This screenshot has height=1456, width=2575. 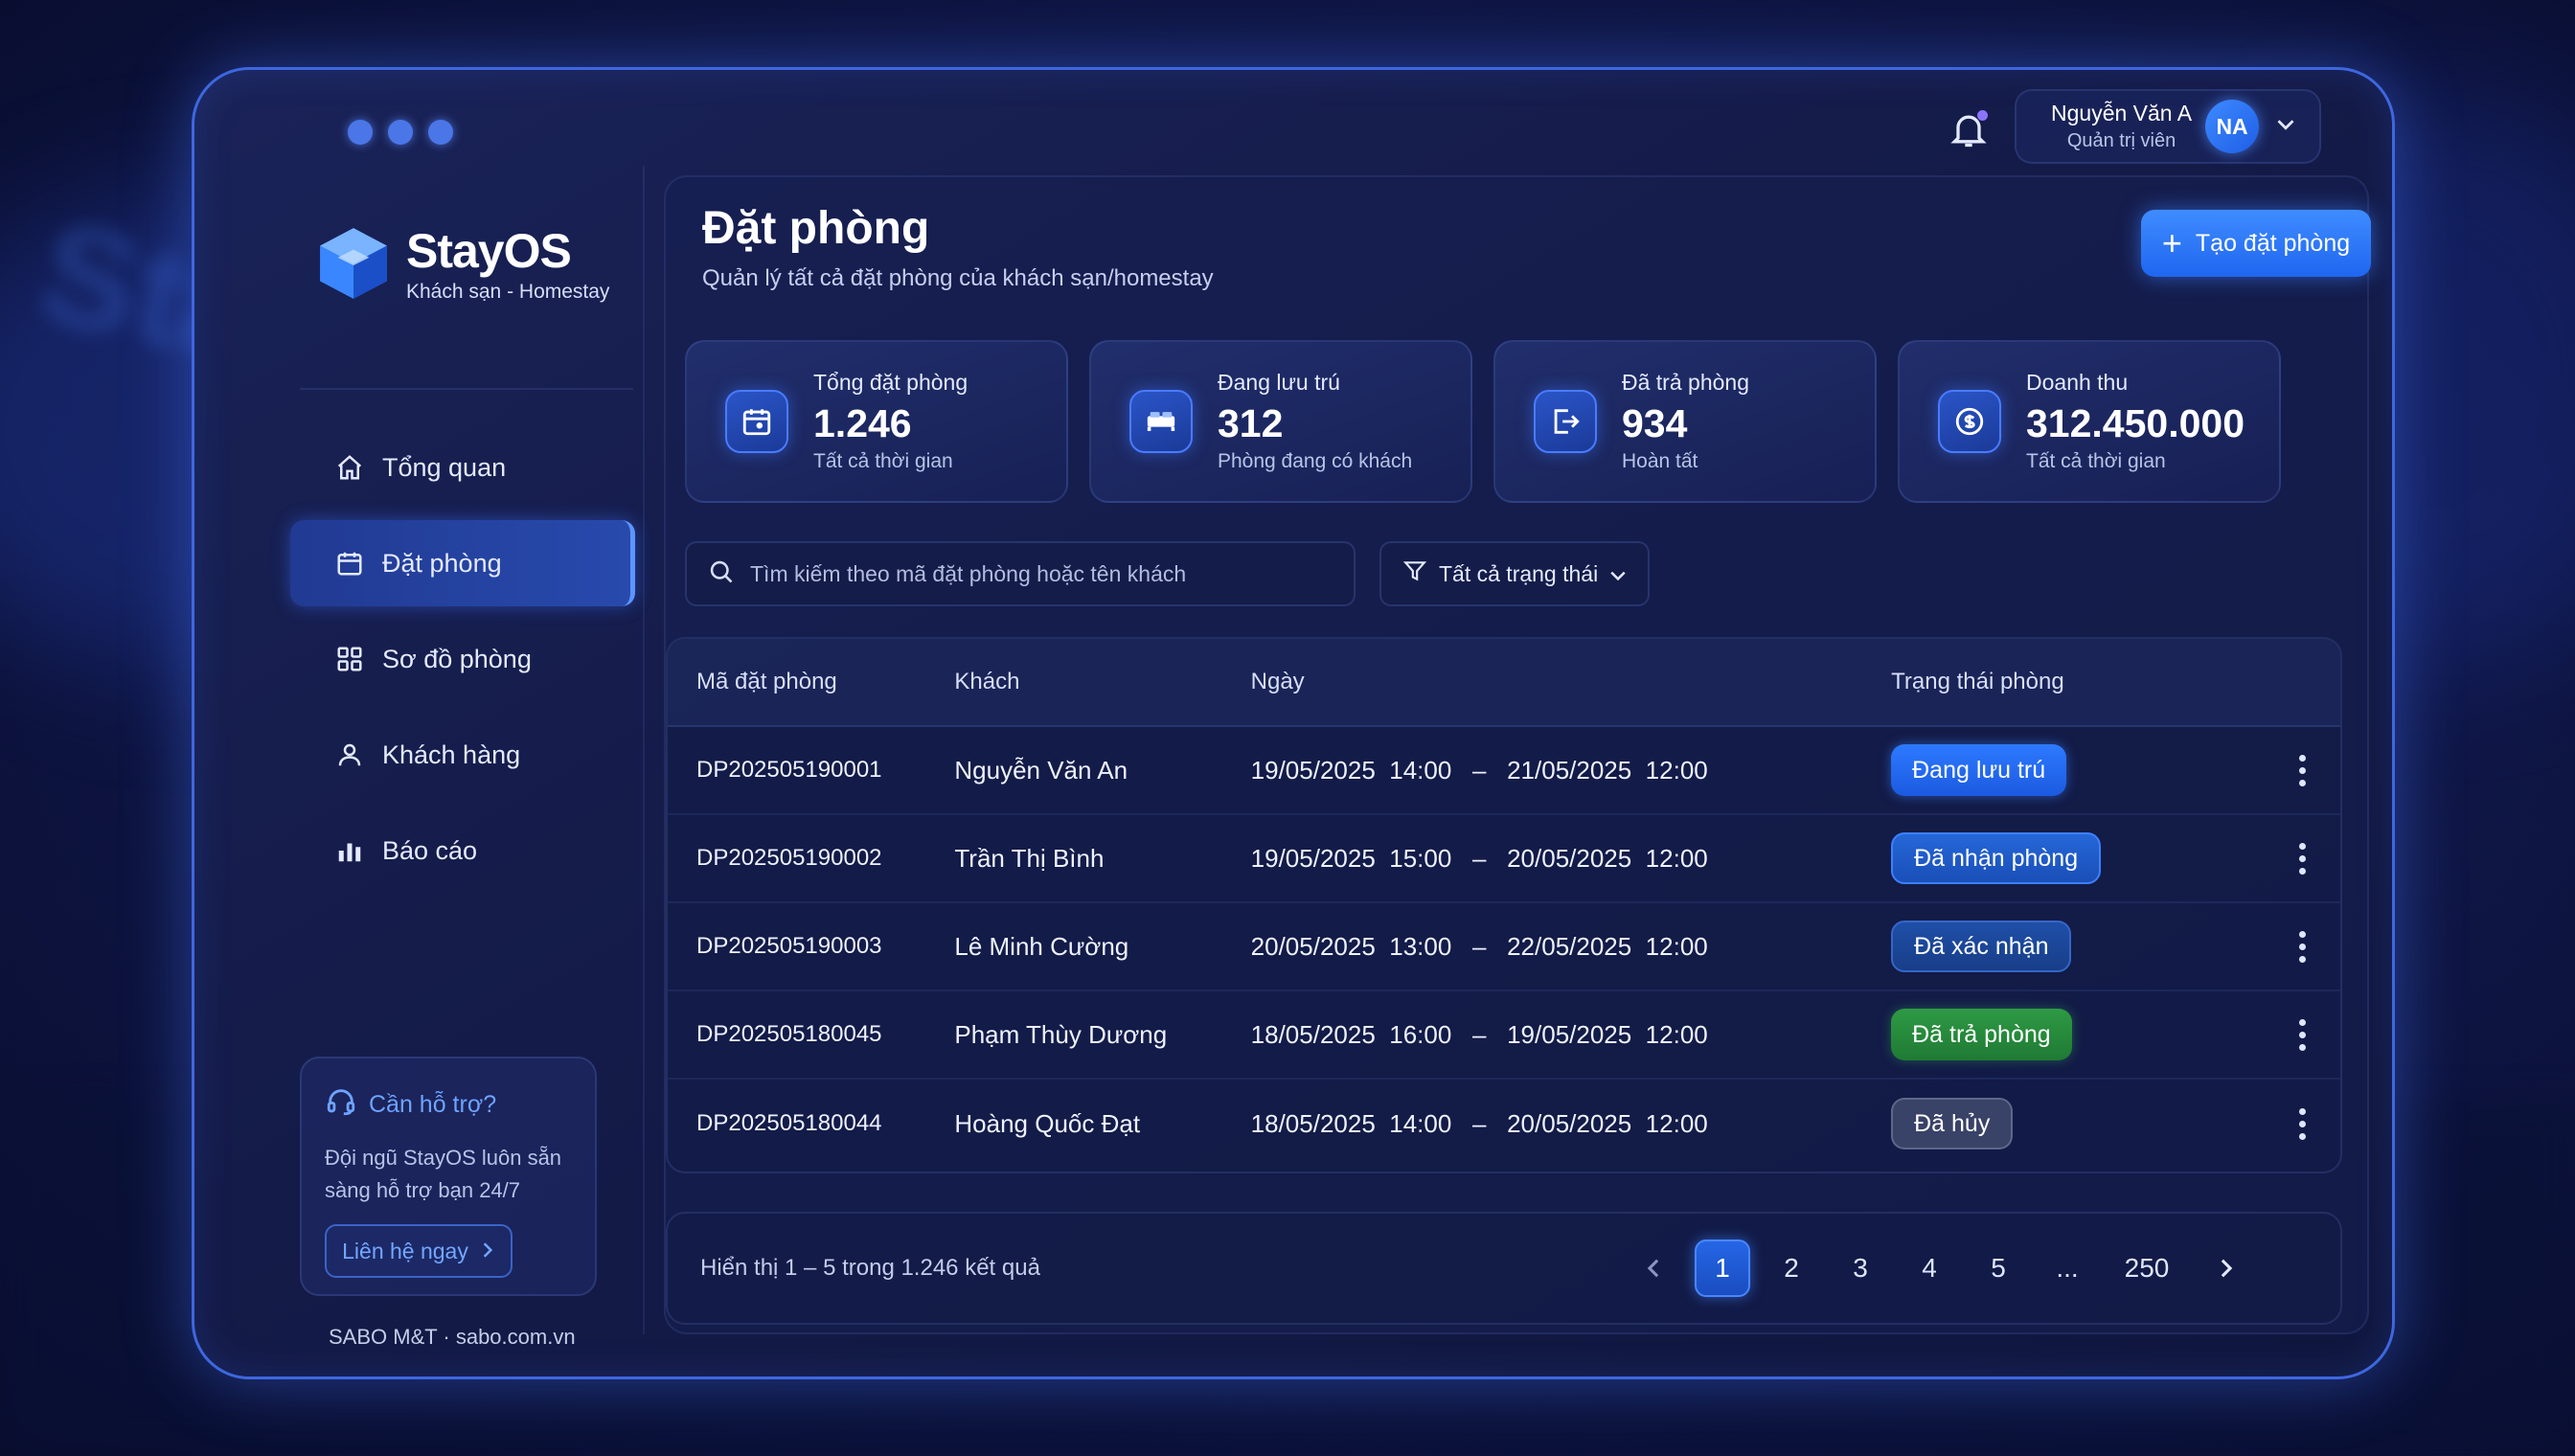 I want to click on create-booking-label: Tạo đặt phòng, so click(x=2273, y=243).